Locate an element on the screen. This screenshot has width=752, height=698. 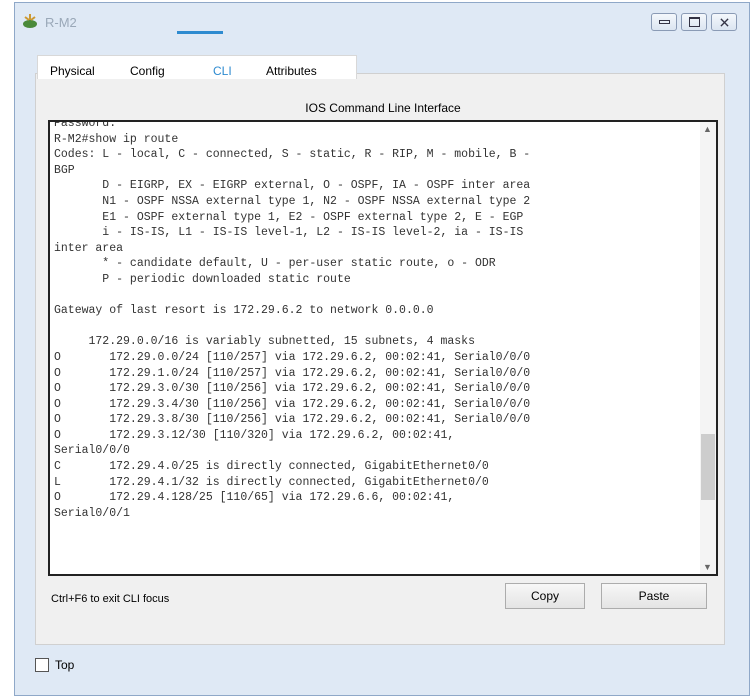
scroll-up-icon: ▲ is located at coordinates (707, 129).